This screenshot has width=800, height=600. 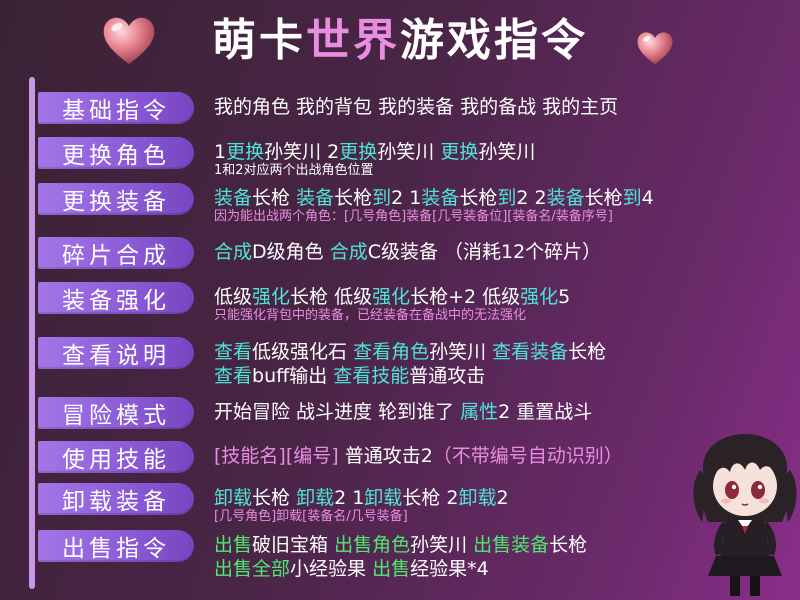 I want to click on command-line: 出售破旧宝箱 出售角色孙笑川 出售装备长枪, so click(x=400, y=545).